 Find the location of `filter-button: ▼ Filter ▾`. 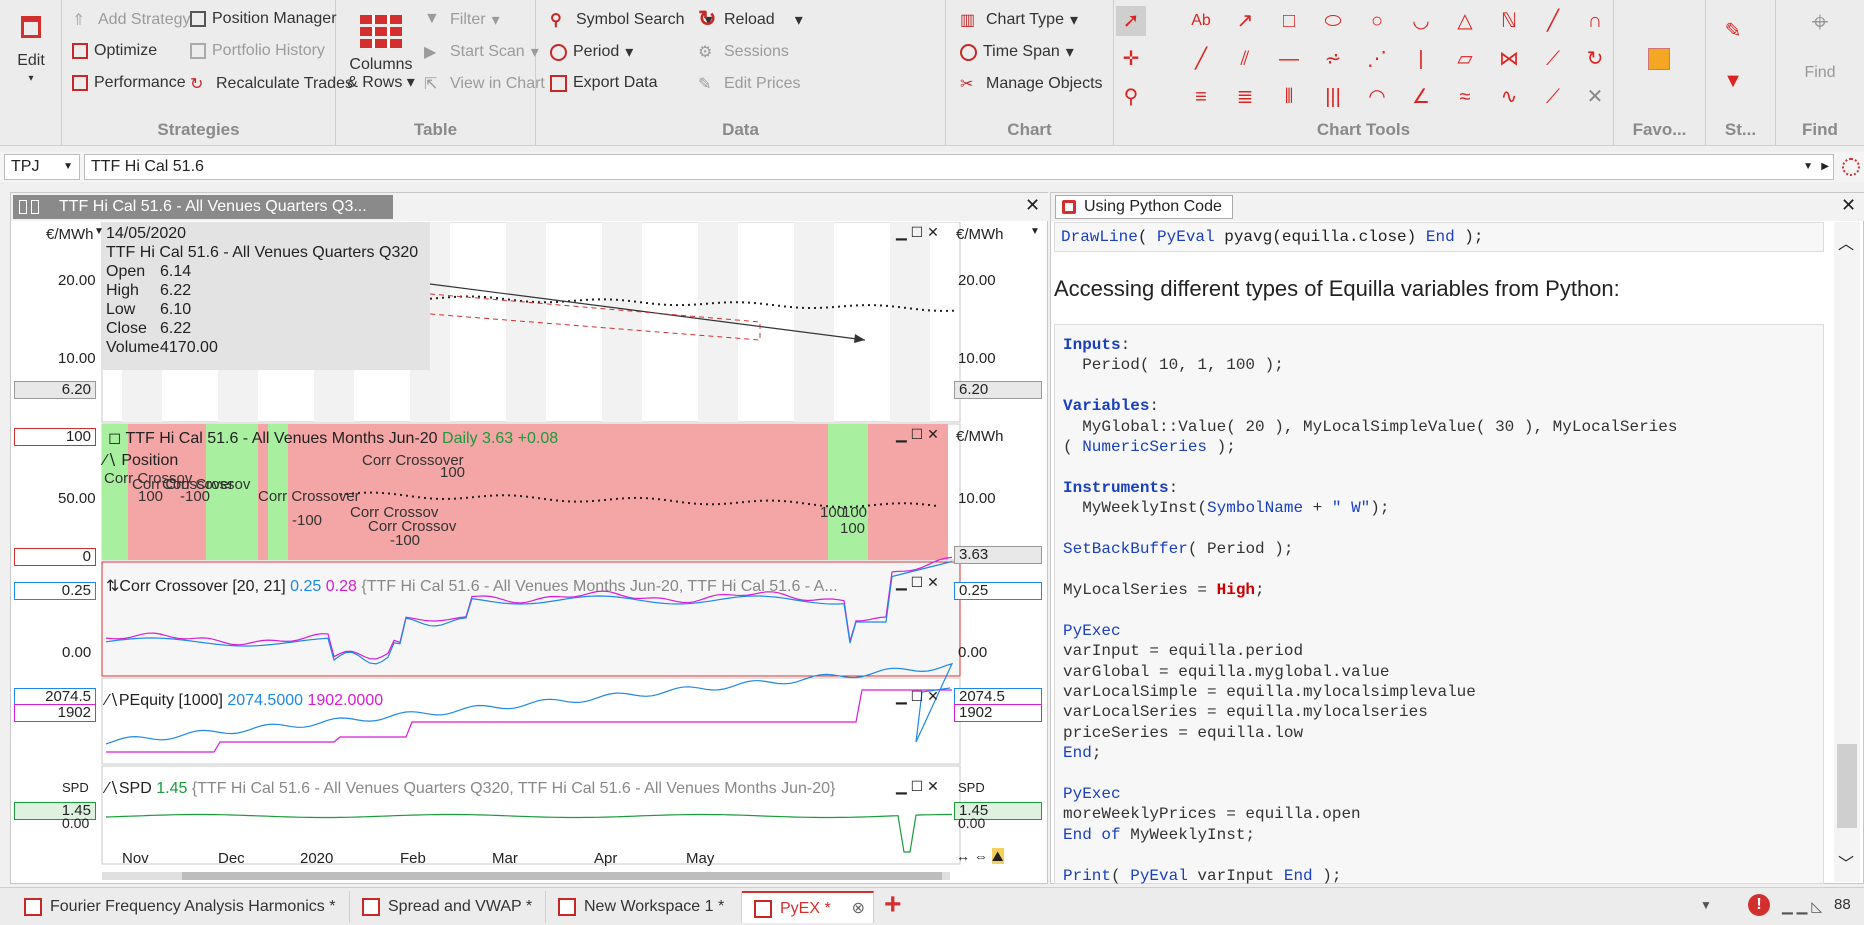

filter-button: ▼ Filter ▾ is located at coordinates (462, 20).